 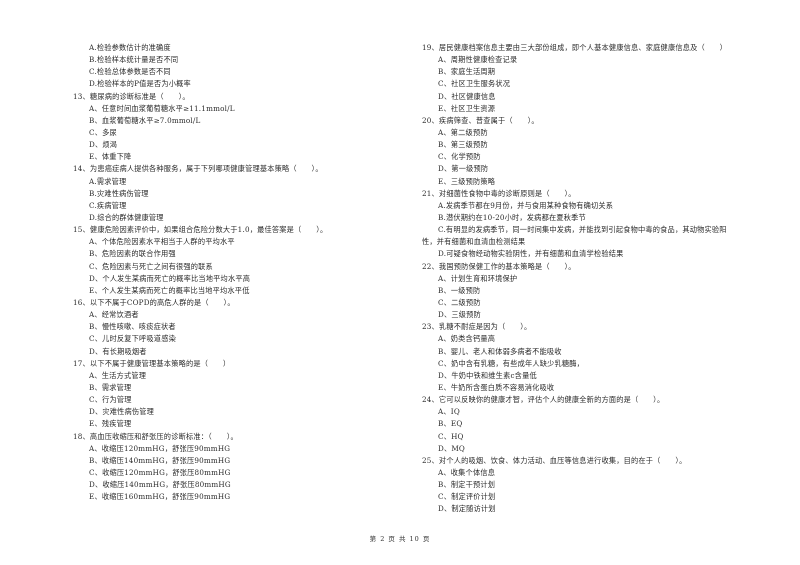 I want to click on answer-option: B、需求管理, so click(x=110, y=387).